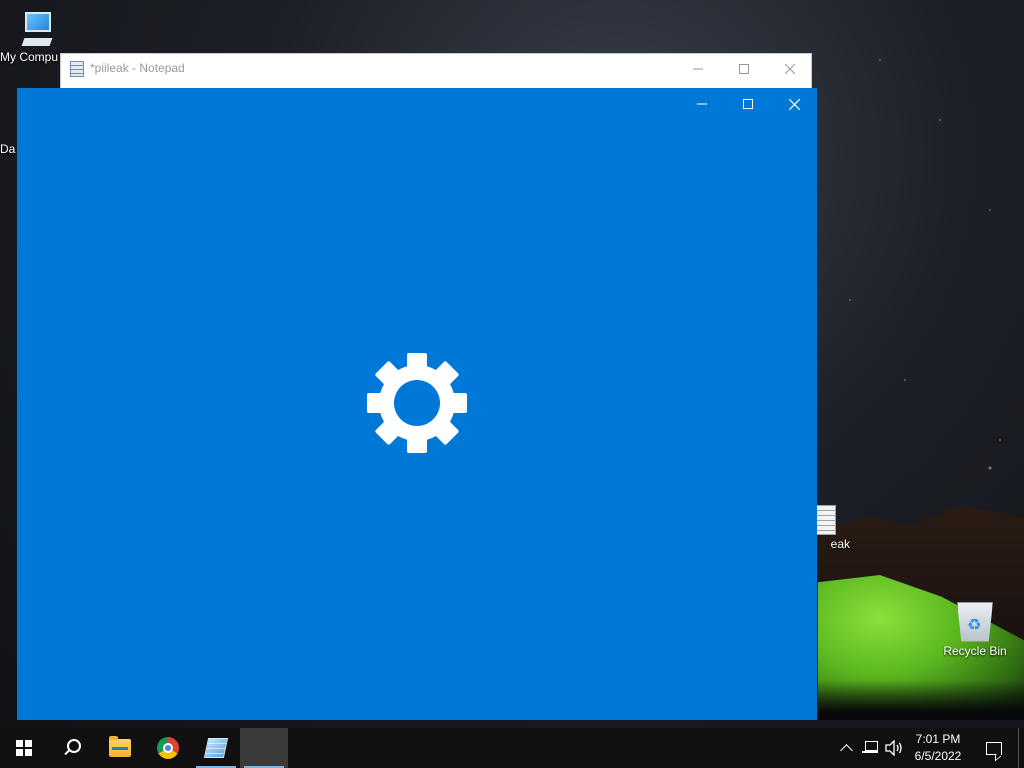 The width and height of the screenshot is (1024, 768). I want to click on gear-icon, so click(417, 403).